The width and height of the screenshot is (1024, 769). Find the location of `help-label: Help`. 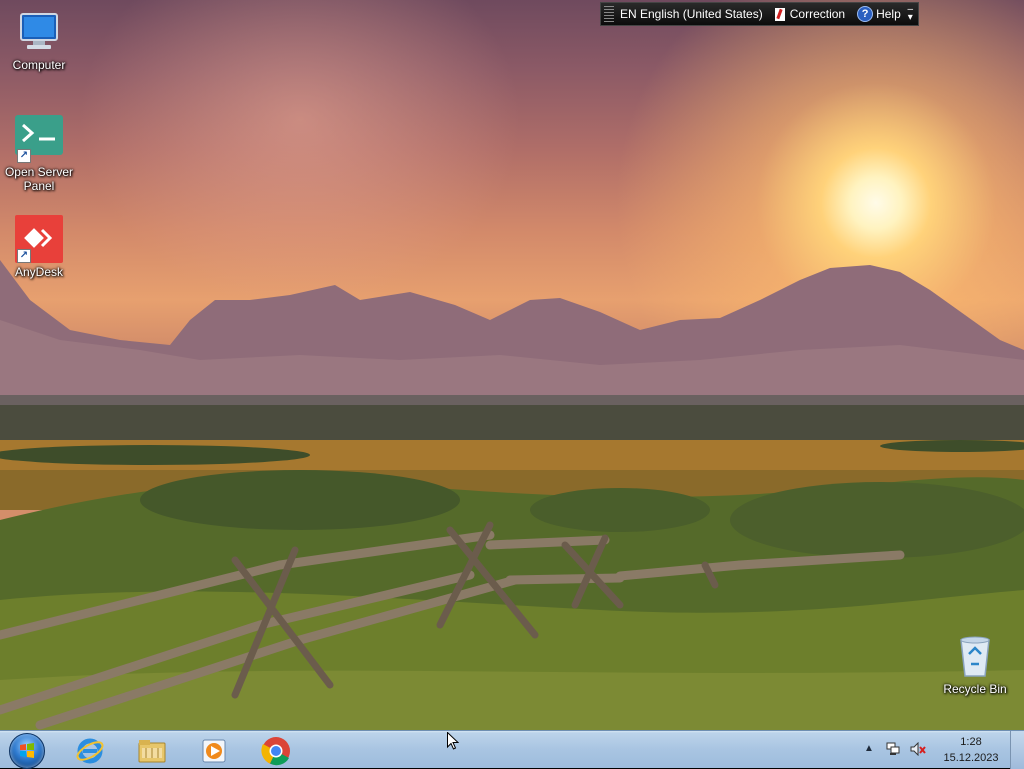

help-label: Help is located at coordinates (888, 14).